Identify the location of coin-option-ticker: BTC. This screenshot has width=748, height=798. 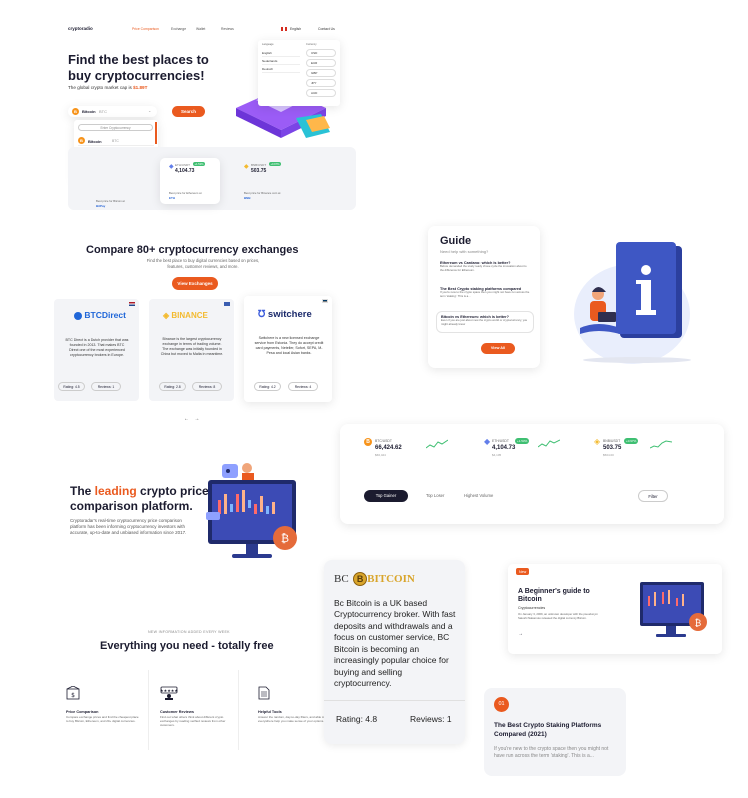
(115, 140).